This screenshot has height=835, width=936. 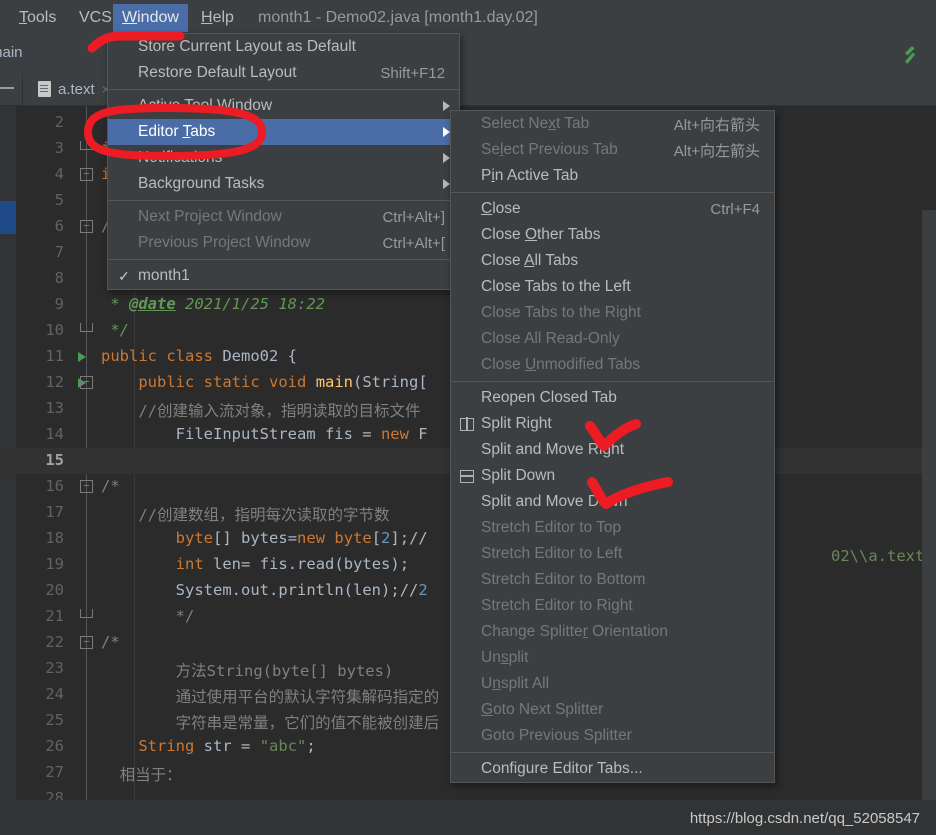 What do you see at coordinates (54, 694) in the screenshot?
I see `line-number: 24` at bounding box center [54, 694].